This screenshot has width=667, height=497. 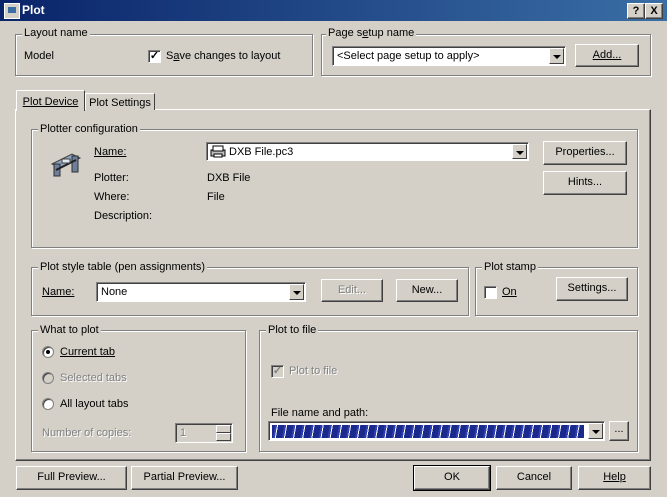 What do you see at coordinates (50, 100) in the screenshot?
I see `tab-plot-device: Plot Device` at bounding box center [50, 100].